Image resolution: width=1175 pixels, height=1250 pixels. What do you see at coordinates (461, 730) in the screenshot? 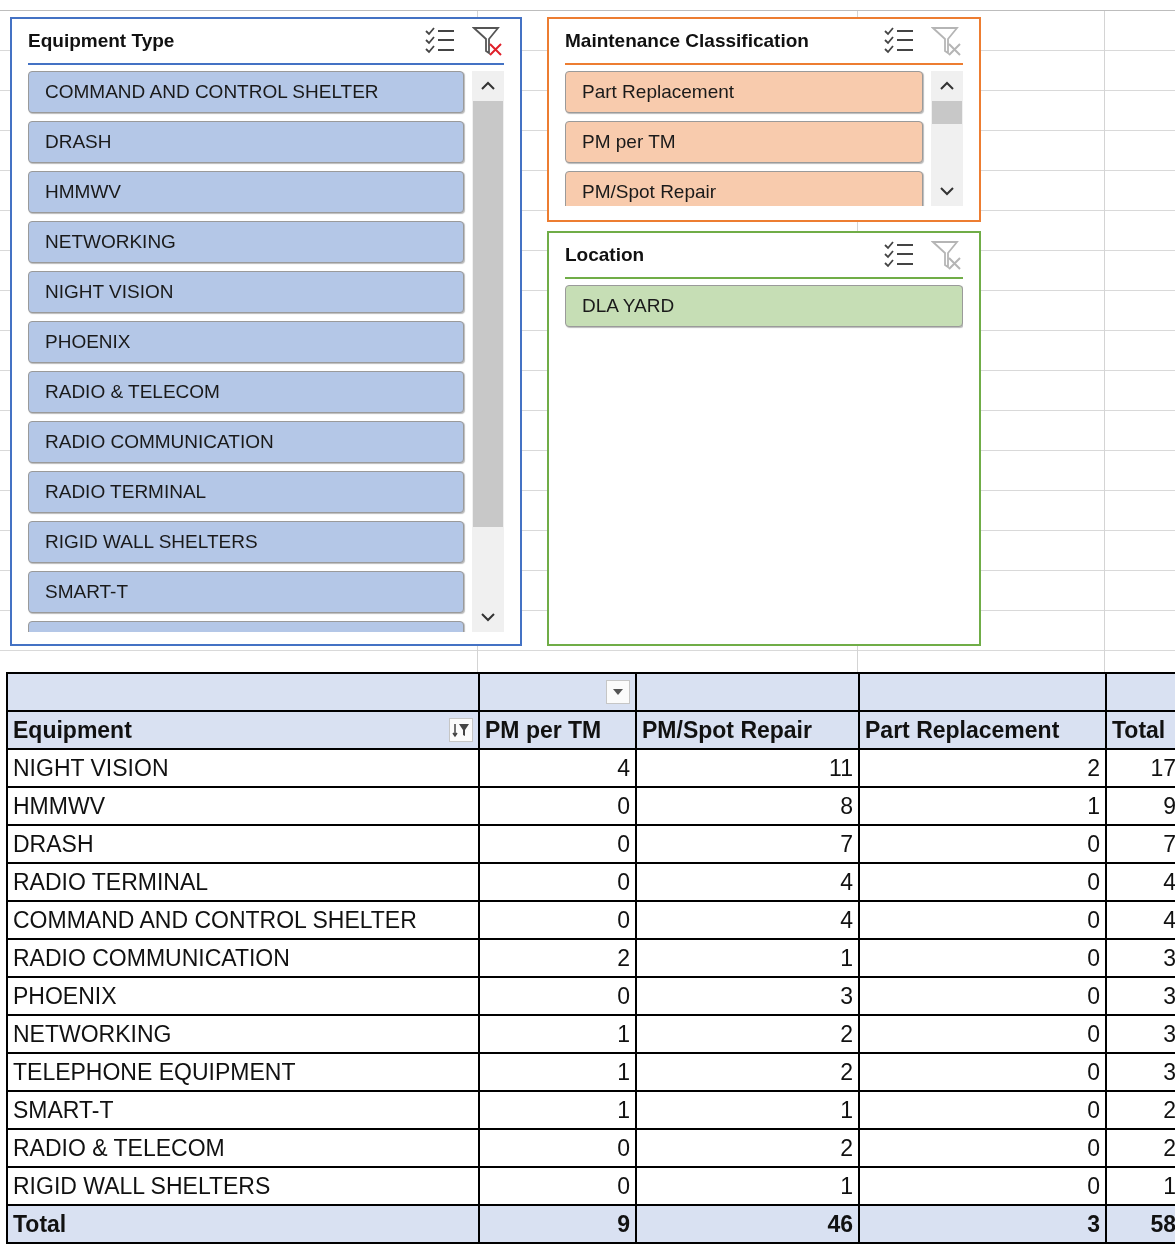
I see `sort-filter-button` at bounding box center [461, 730].